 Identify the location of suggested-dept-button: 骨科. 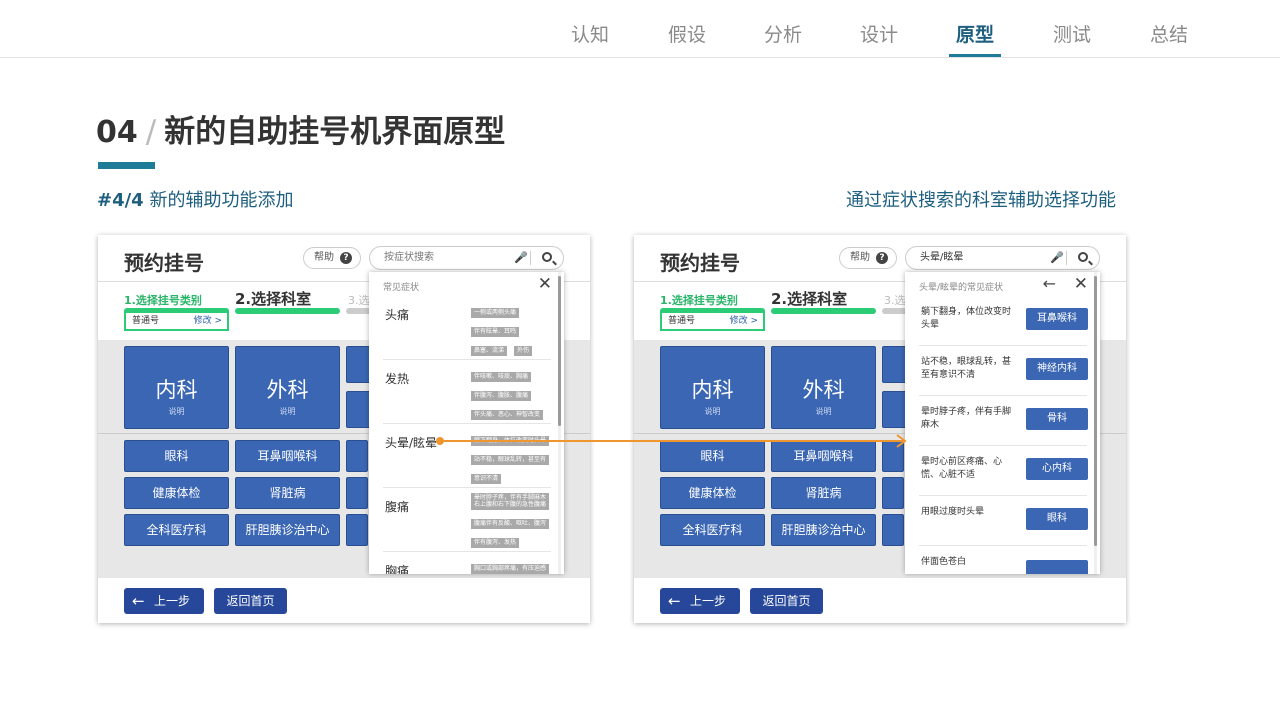
(1057, 419).